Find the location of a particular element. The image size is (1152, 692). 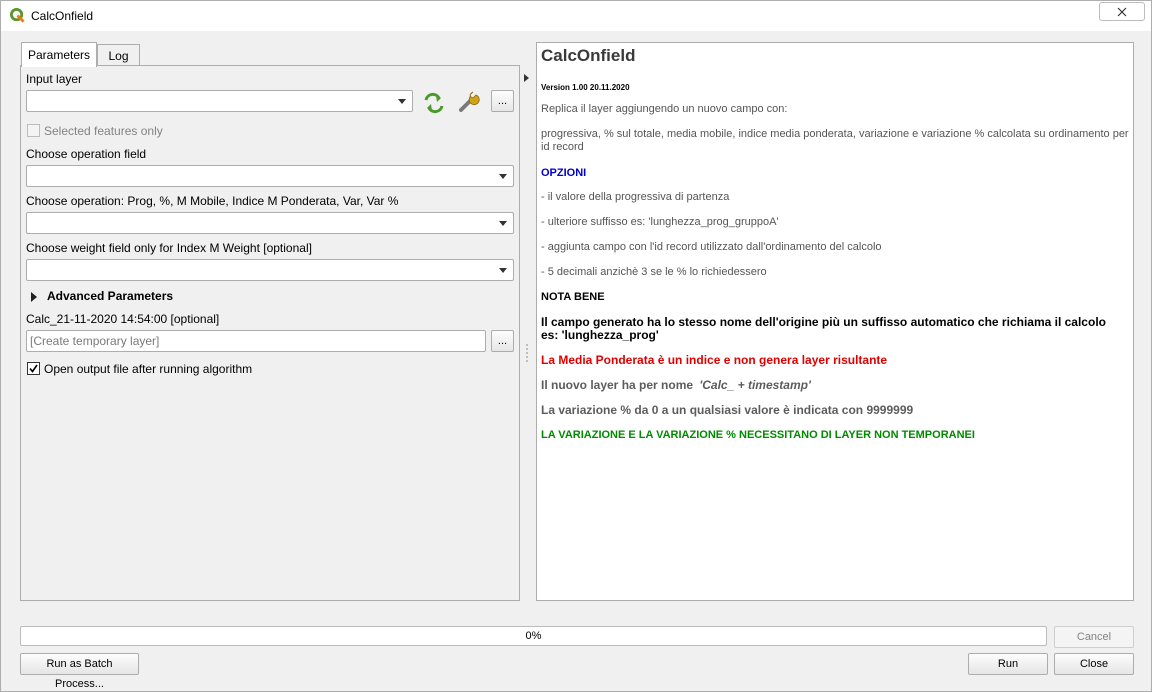

help-note-header: NOTA BENE is located at coordinates (573, 297).